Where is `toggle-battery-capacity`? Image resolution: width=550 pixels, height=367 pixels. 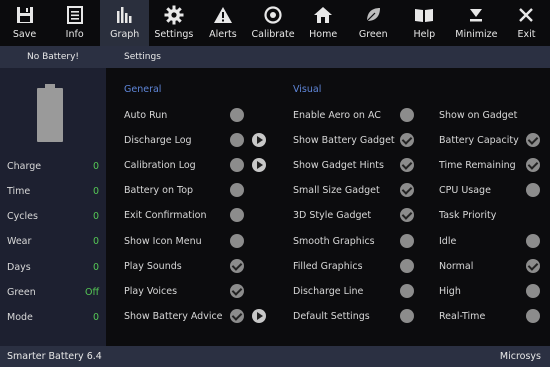
toggle-battery-capacity is located at coordinates (533, 140).